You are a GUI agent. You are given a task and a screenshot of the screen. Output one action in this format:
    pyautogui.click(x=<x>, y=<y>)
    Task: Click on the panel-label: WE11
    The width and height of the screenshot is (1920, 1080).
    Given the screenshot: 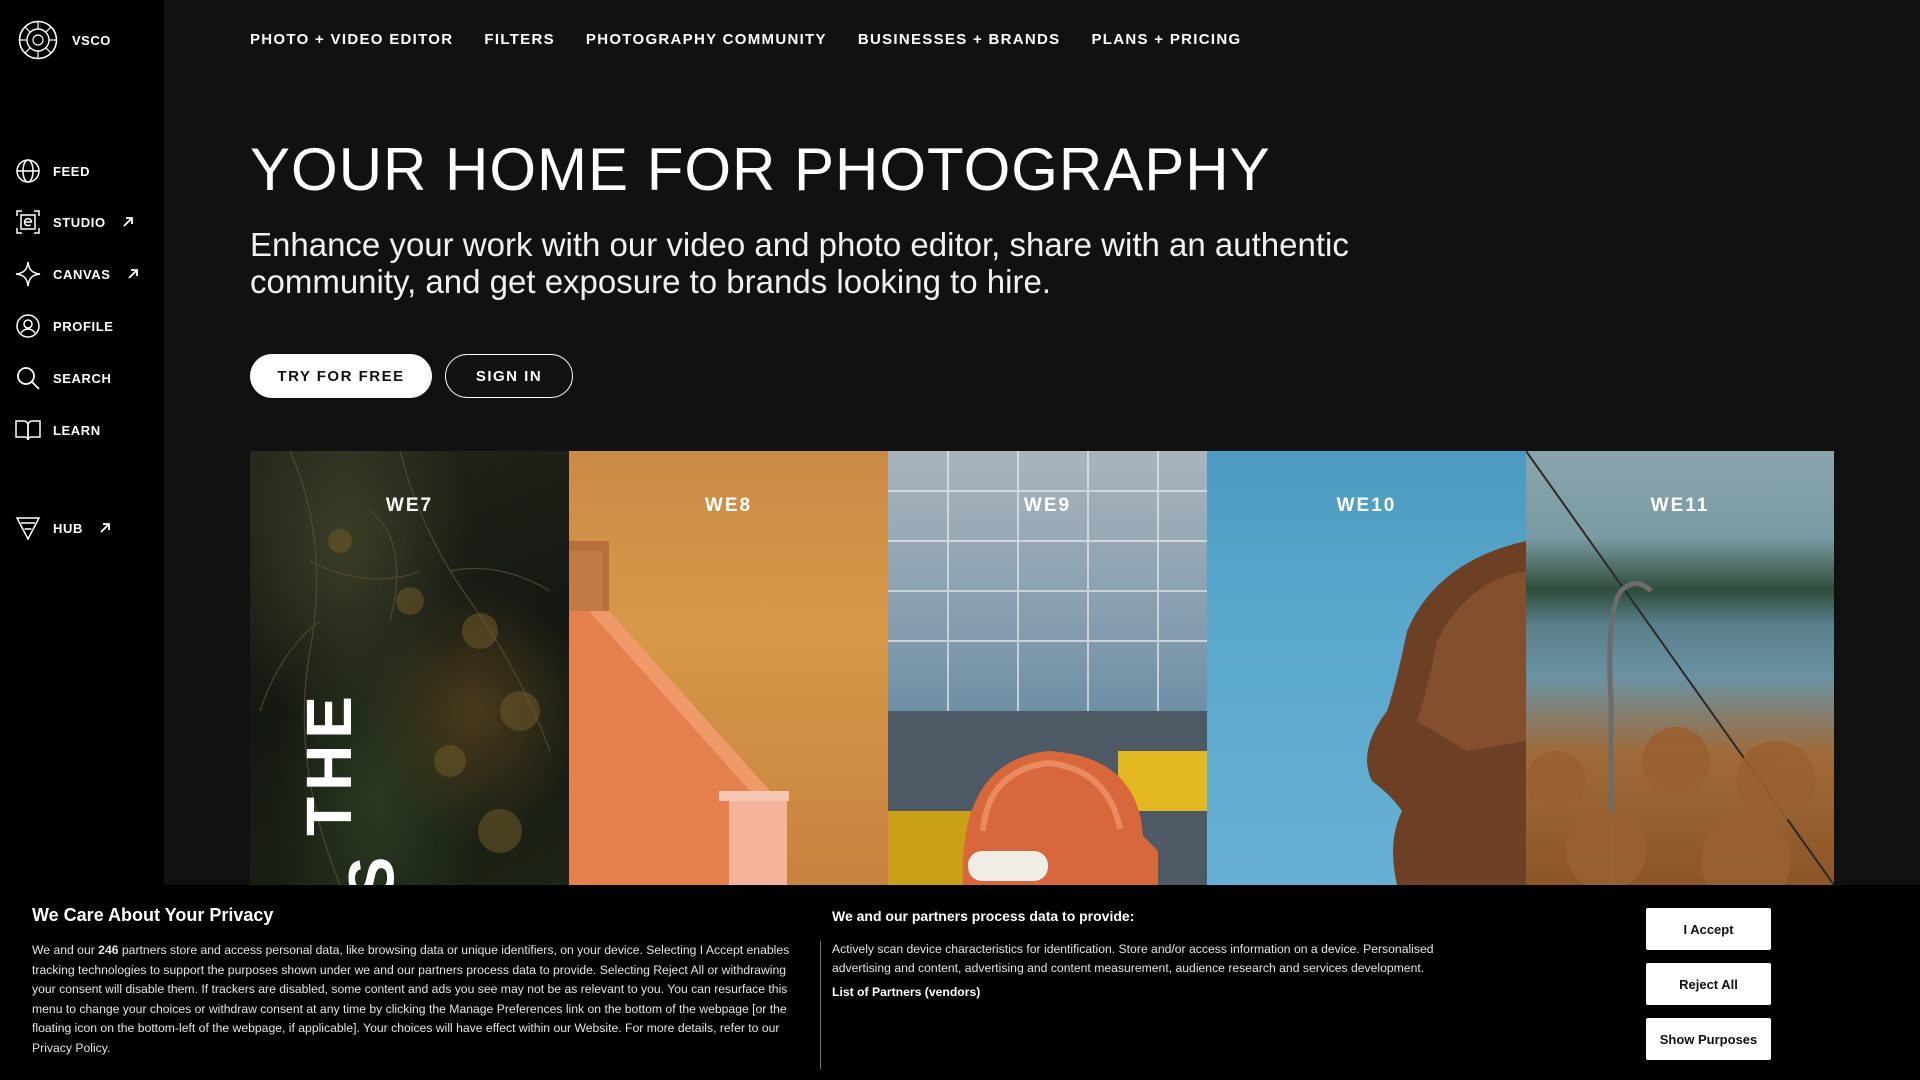 What is the action you would take?
    pyautogui.click(x=1680, y=505)
    